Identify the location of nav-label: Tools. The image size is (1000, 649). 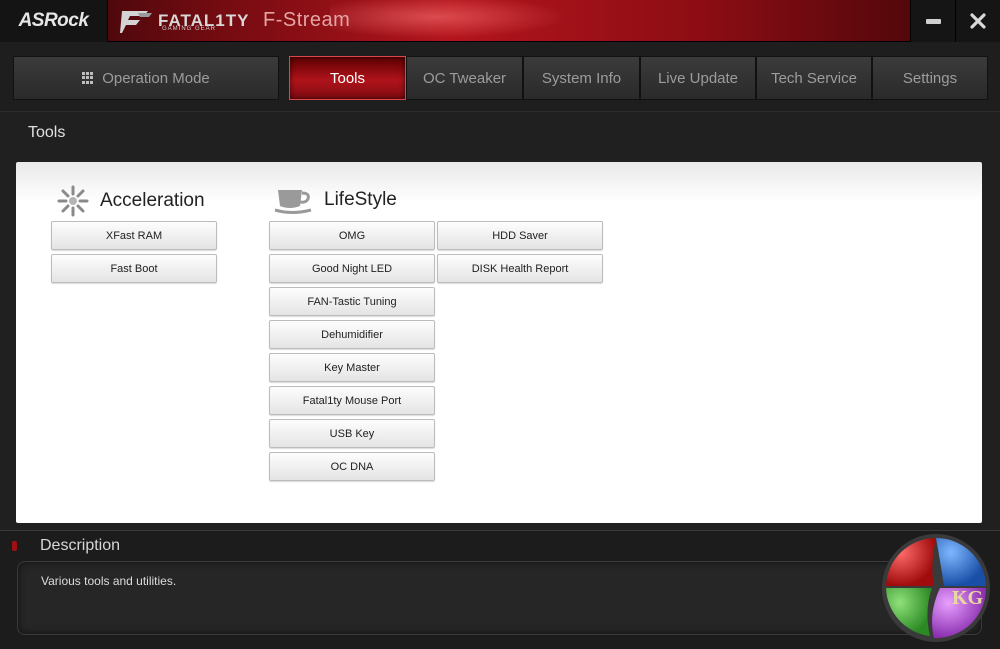
(347, 78).